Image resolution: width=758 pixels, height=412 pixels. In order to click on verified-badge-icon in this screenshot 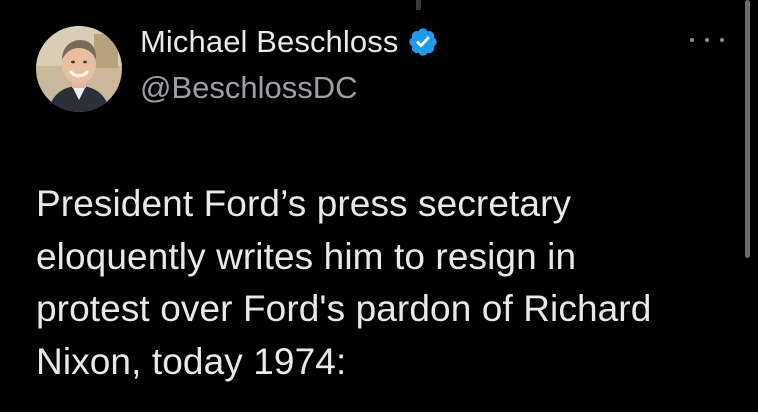, I will do `click(423, 42)`.